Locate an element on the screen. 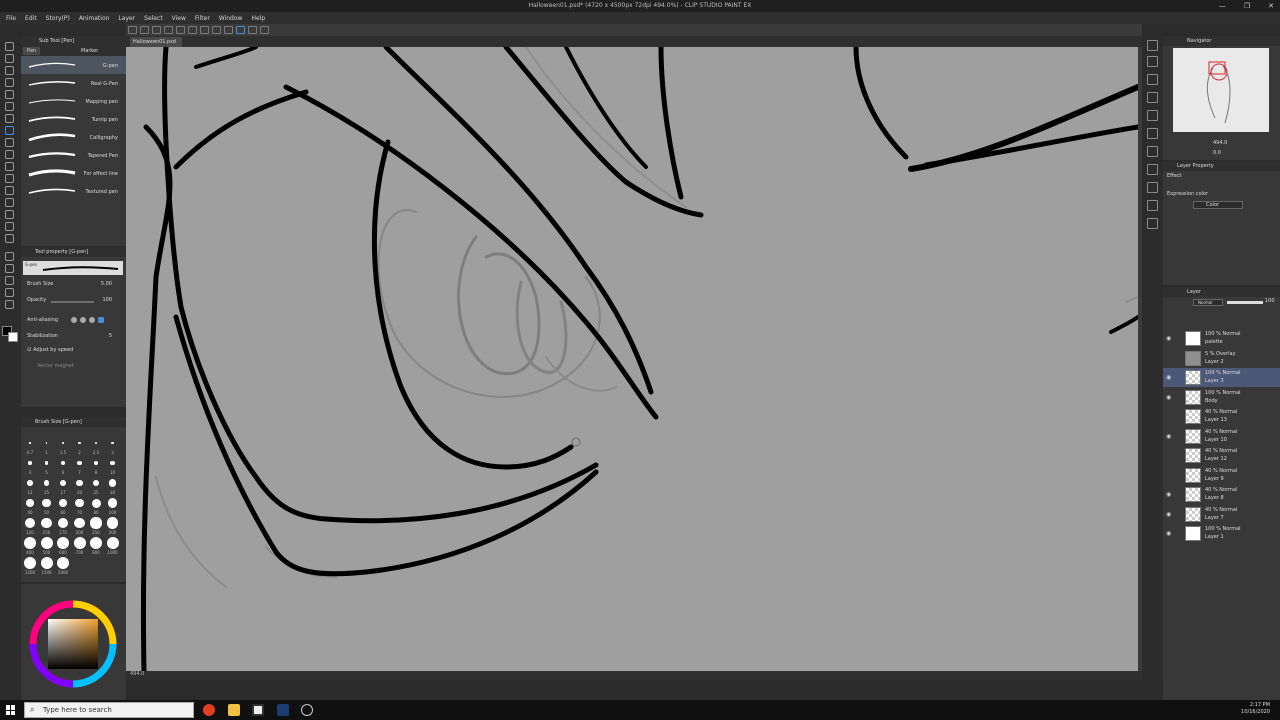  layer-row: 5 % Overlay Layer 2 is located at coordinates (1221, 358).